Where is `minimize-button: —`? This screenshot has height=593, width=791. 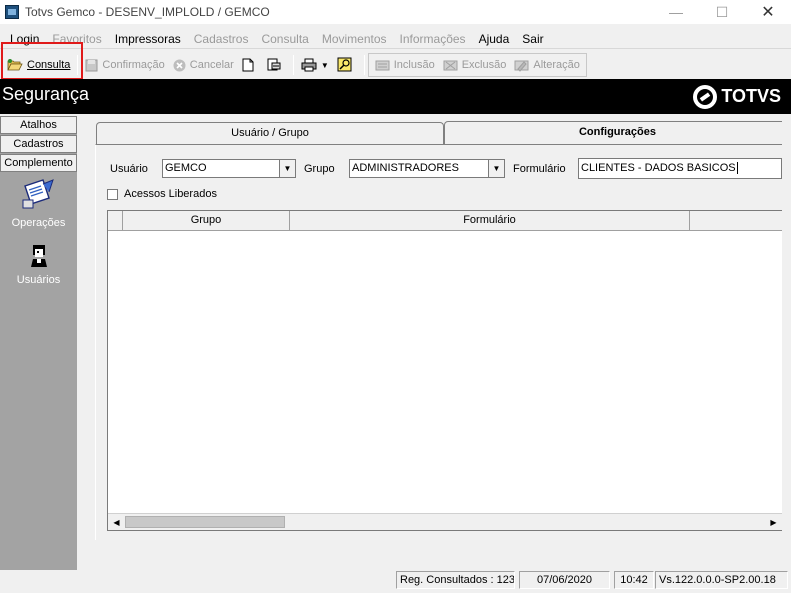 minimize-button: — is located at coordinates (676, 12).